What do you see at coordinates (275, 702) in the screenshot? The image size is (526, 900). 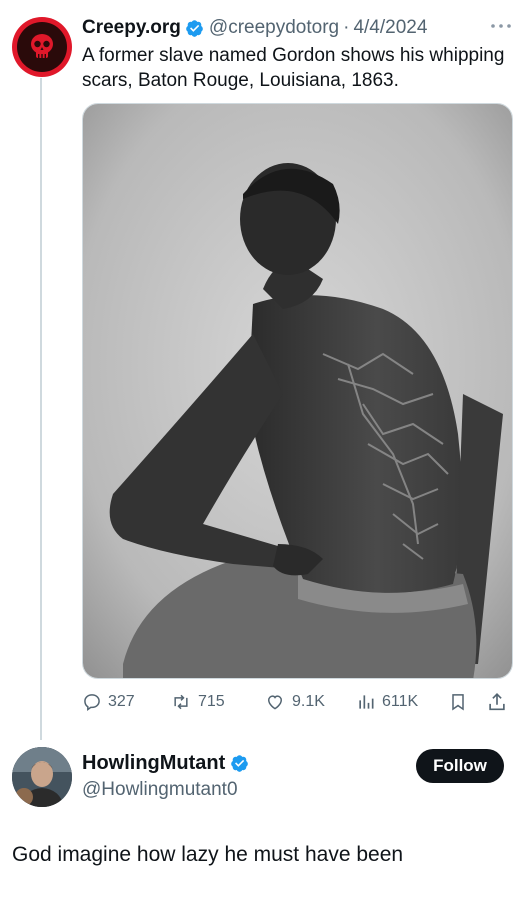 I see `heart-icon` at bounding box center [275, 702].